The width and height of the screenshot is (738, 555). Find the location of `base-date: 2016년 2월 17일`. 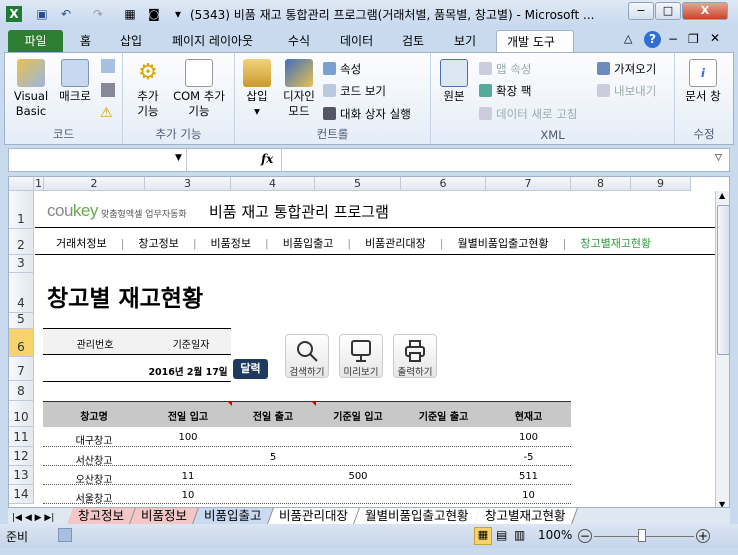

base-date: 2016년 2월 17일 is located at coordinates (188, 371).